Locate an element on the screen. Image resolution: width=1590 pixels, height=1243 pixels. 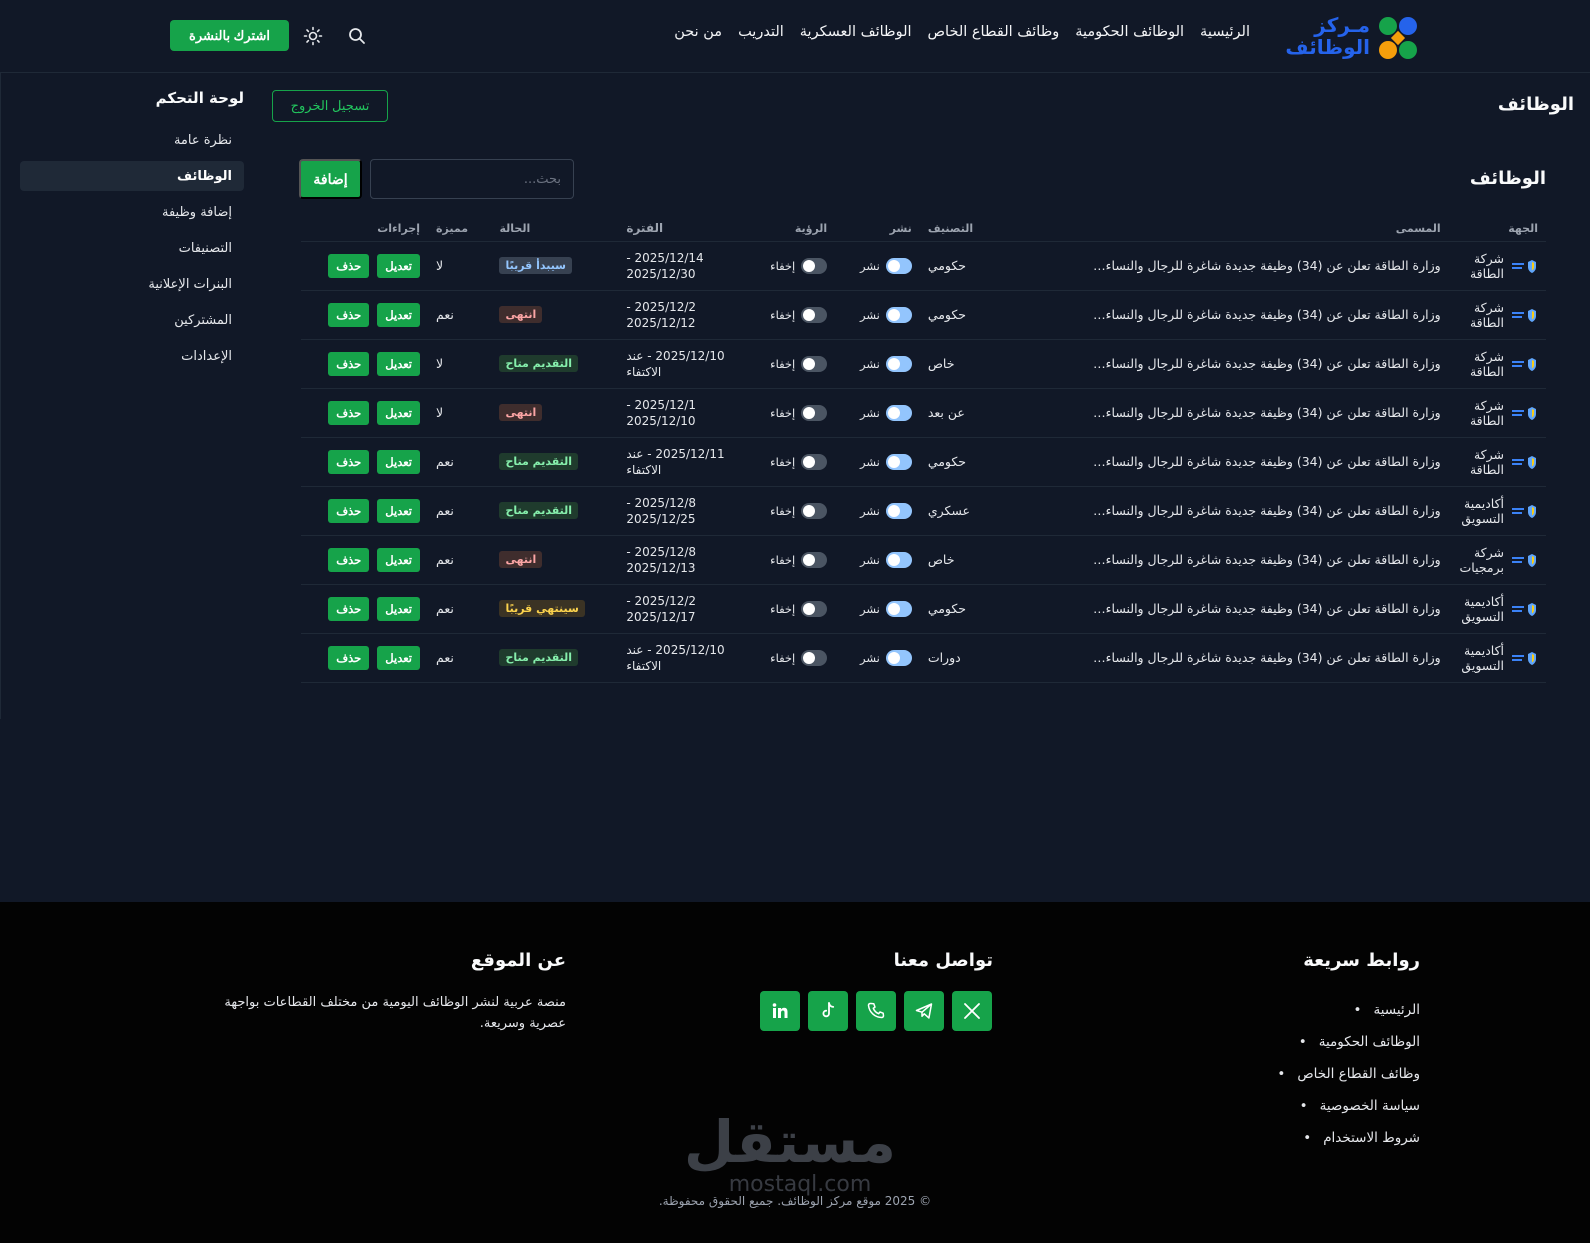
sidebar-item-banners: البنرات الإعلانية is located at coordinates (132, 284).